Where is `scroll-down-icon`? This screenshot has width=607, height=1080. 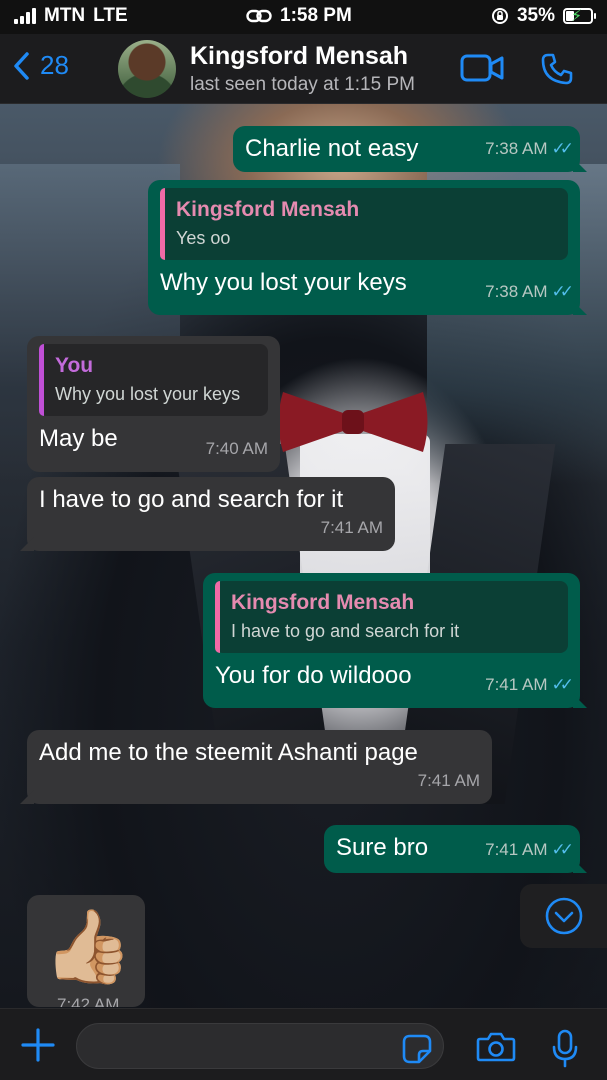
scroll-down-icon is located at coordinates (563, 916).